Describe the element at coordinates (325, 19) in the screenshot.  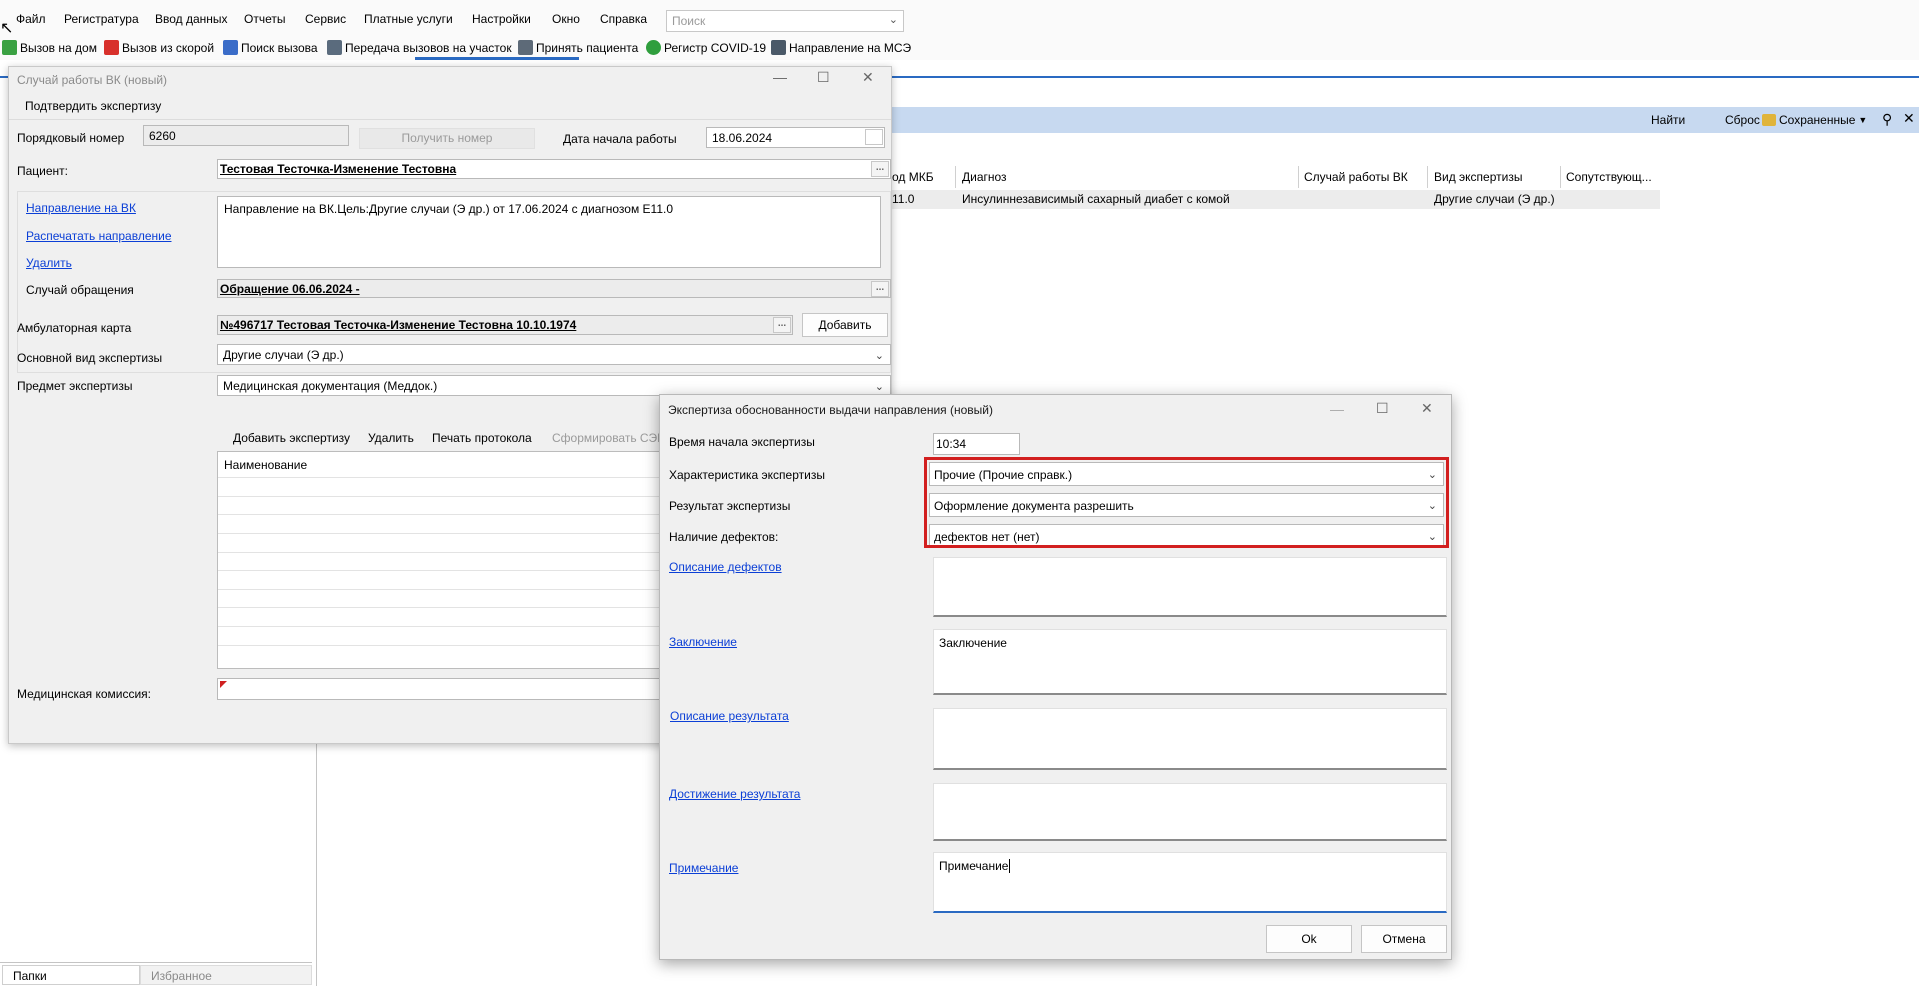
I see `menu-service: Сервис` at that location.